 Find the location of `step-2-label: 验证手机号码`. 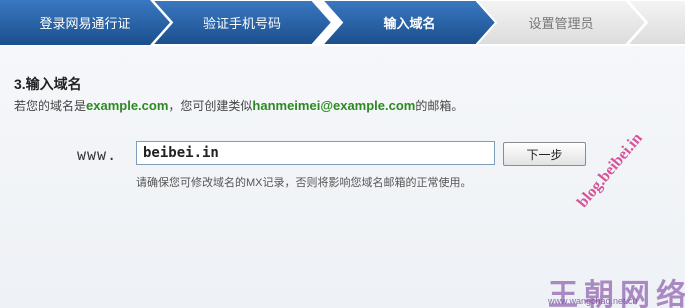

step-2-label: 验证手机号码 is located at coordinates (241, 23).